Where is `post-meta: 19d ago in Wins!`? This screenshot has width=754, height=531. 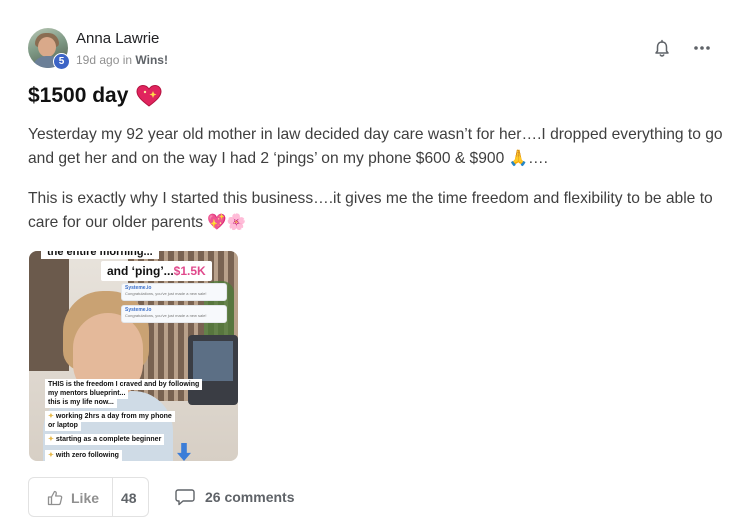
post-meta: 19d ago in Wins! is located at coordinates (122, 60).